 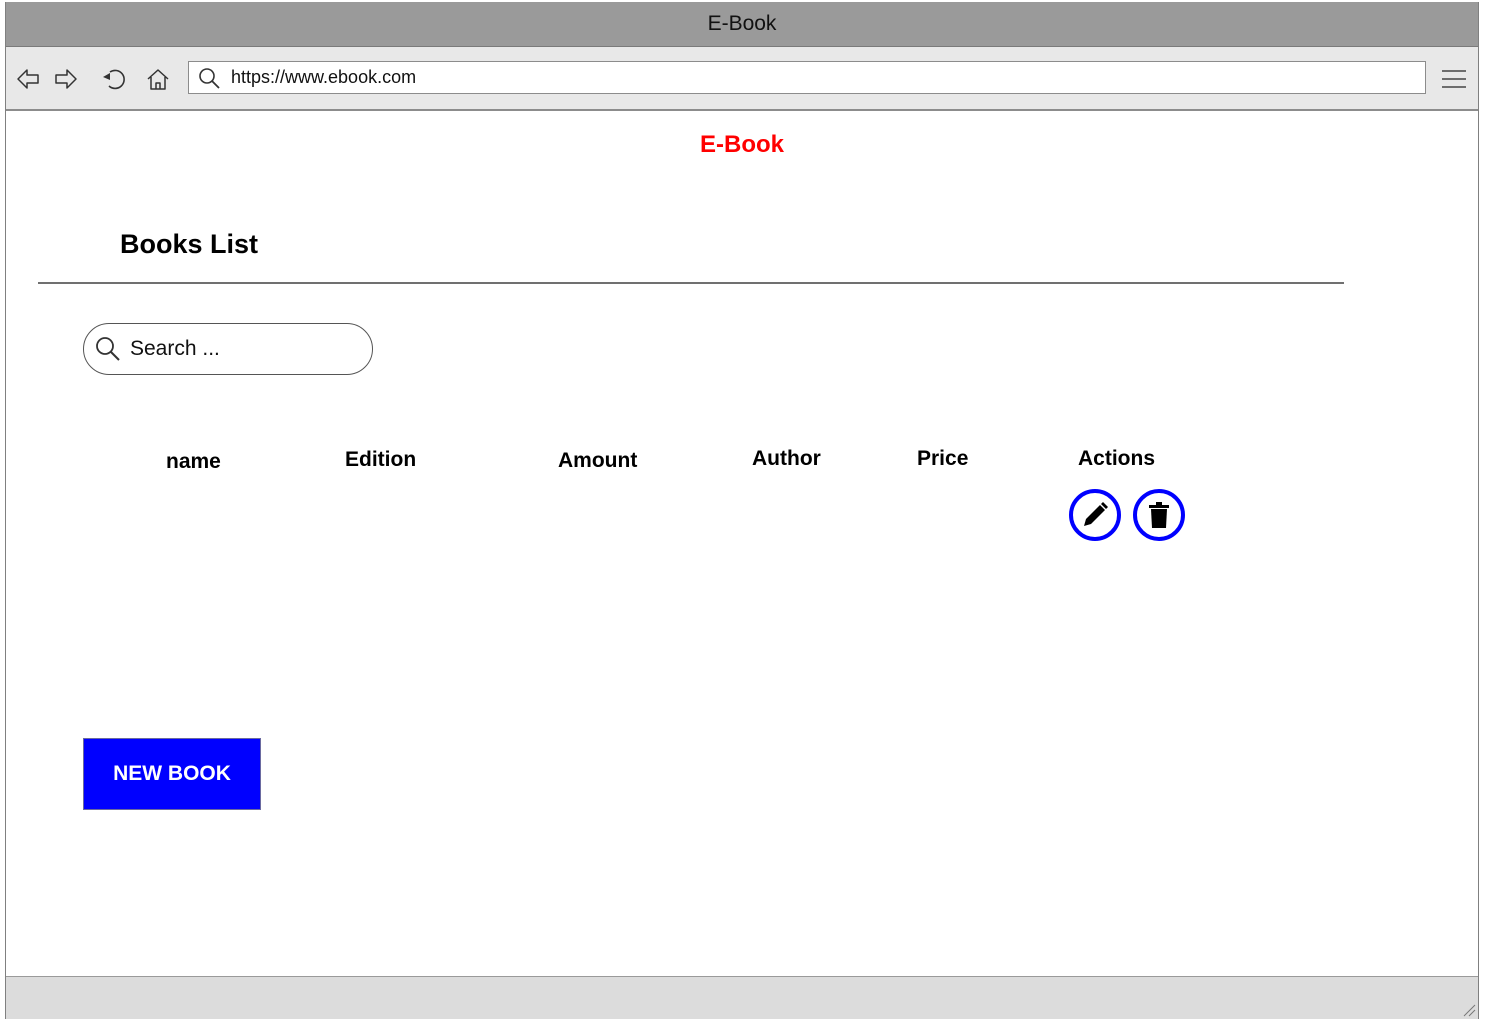 What do you see at coordinates (381, 459) in the screenshot?
I see `column-header-edition: Edition` at bounding box center [381, 459].